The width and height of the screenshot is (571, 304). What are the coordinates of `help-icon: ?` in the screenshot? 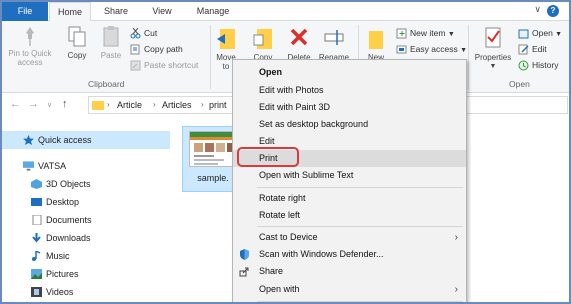 It's located at (553, 11).